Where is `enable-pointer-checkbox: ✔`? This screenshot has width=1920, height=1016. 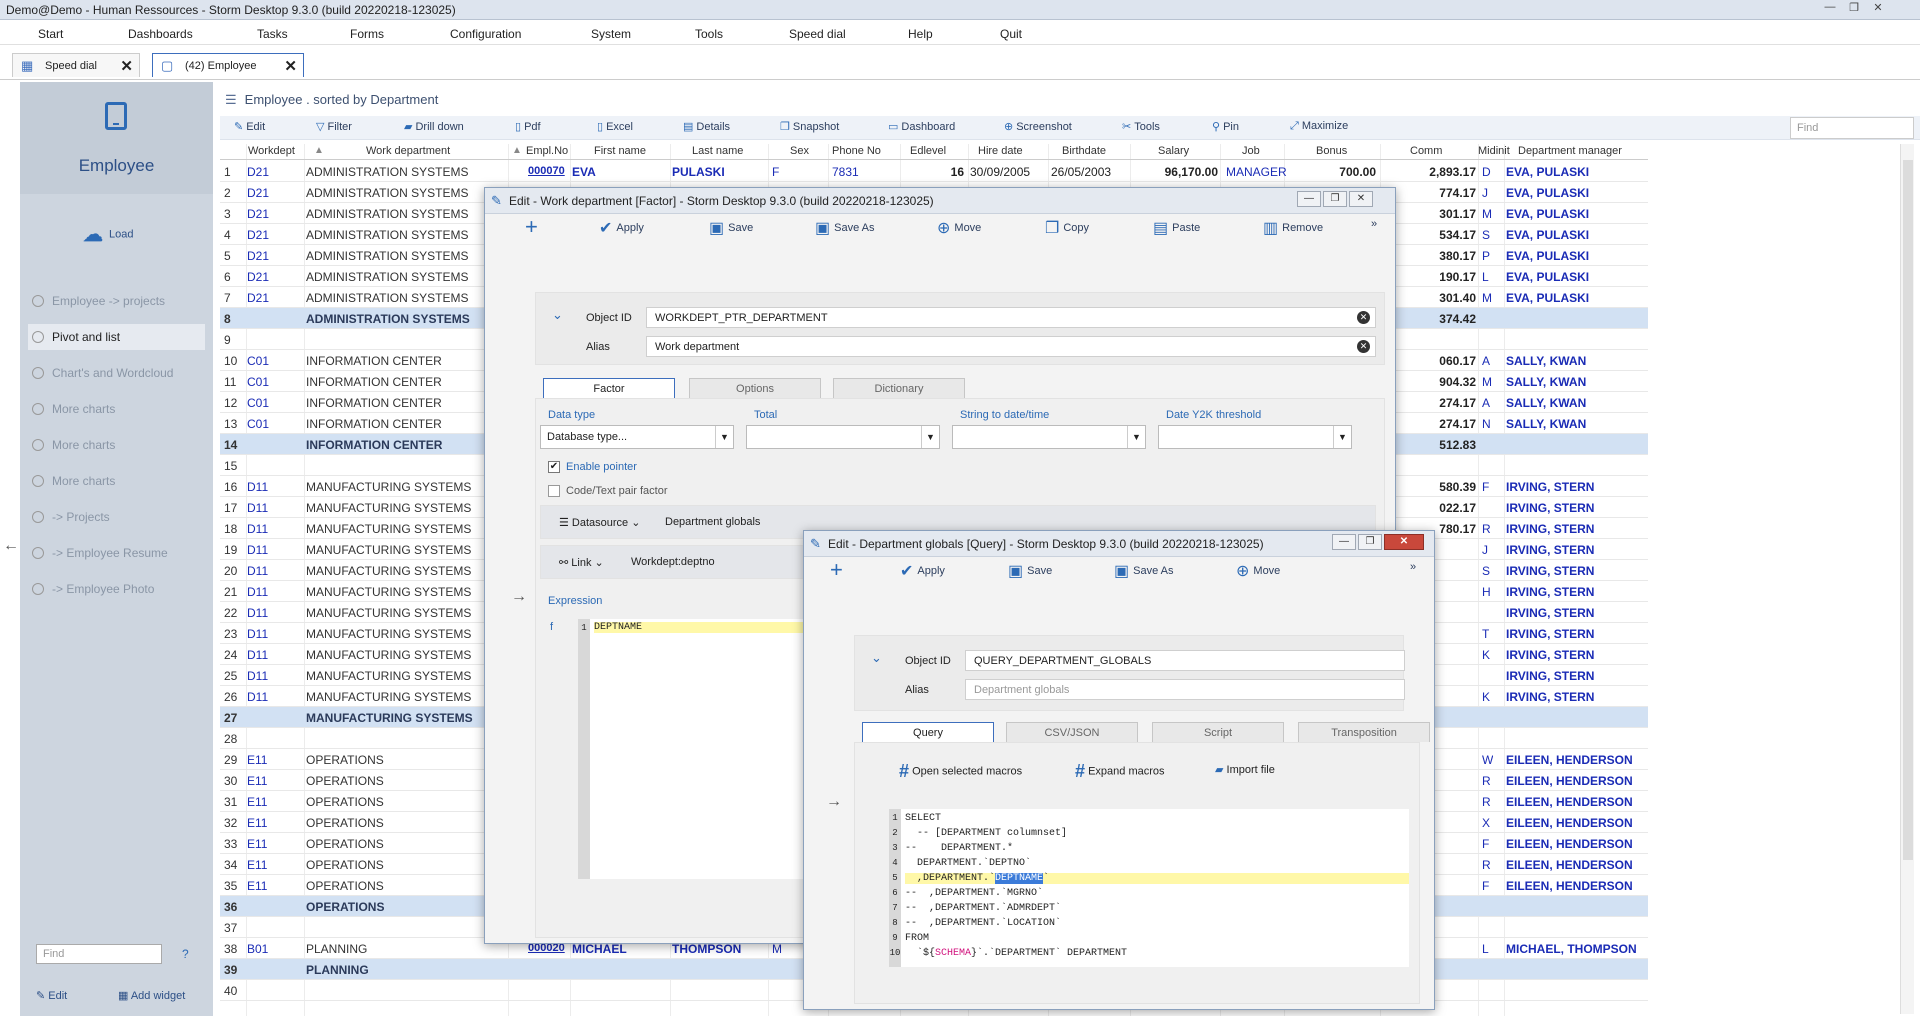 enable-pointer-checkbox: ✔ is located at coordinates (554, 467).